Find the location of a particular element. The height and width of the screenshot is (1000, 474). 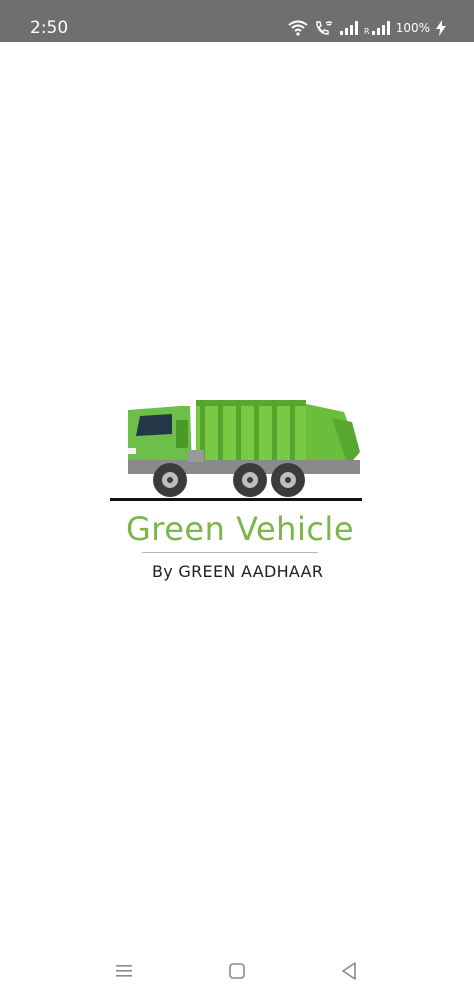

navigation-bar is located at coordinates (237, 971).